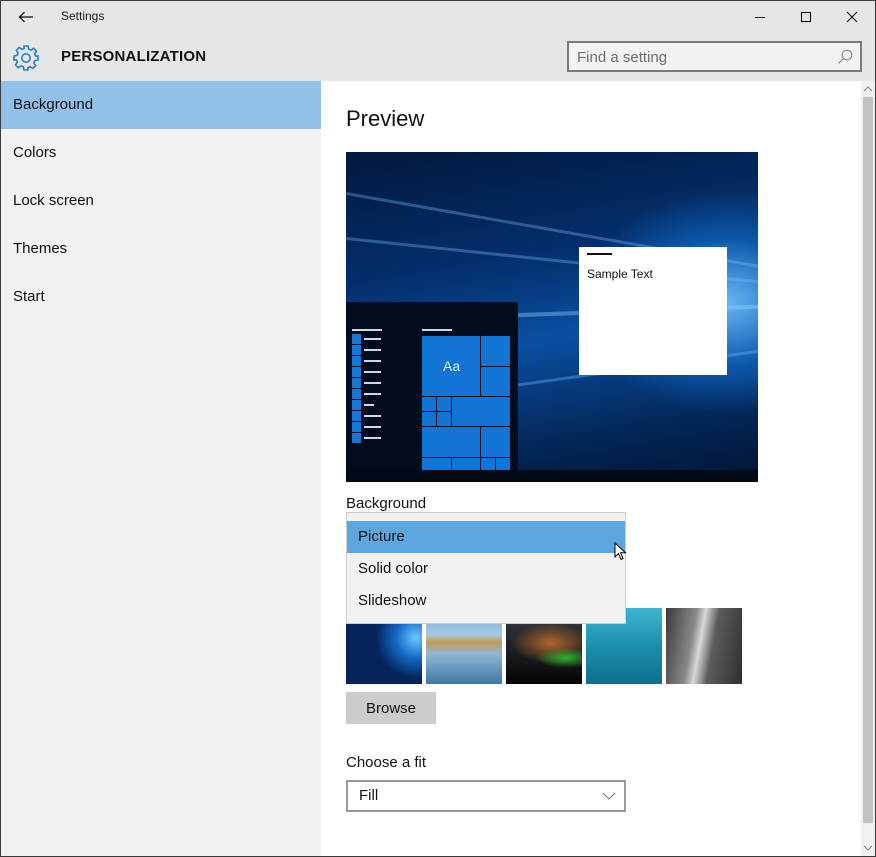 The height and width of the screenshot is (857, 876). What do you see at coordinates (161, 249) in the screenshot?
I see `sidebar-item-themes: Themes` at bounding box center [161, 249].